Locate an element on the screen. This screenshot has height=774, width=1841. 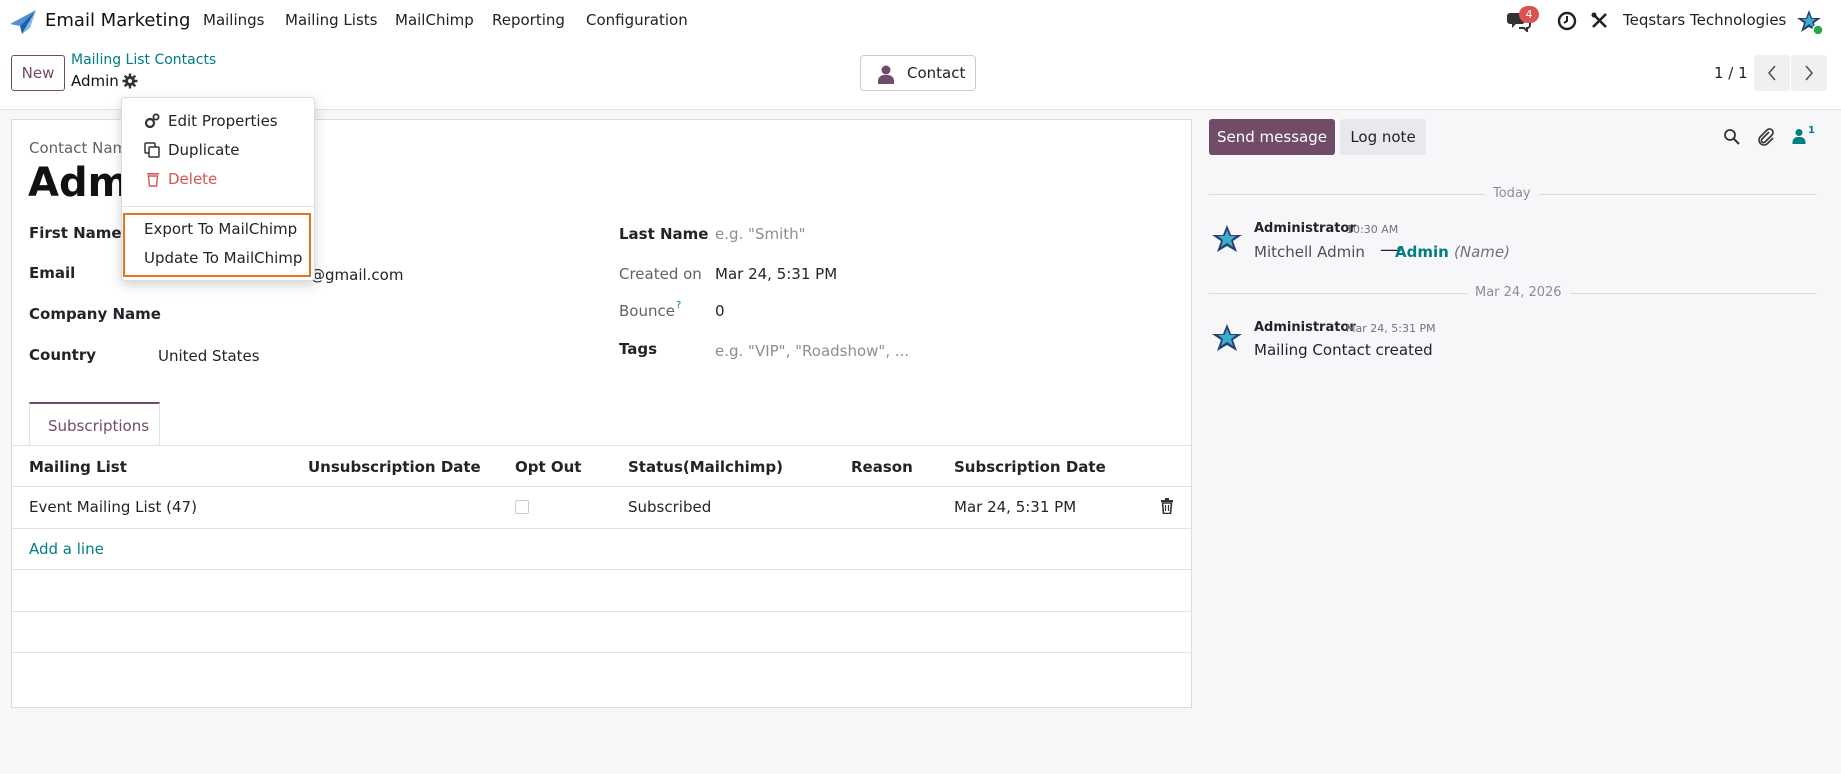
delete-row-trash-icon is located at coordinates (1167, 506).